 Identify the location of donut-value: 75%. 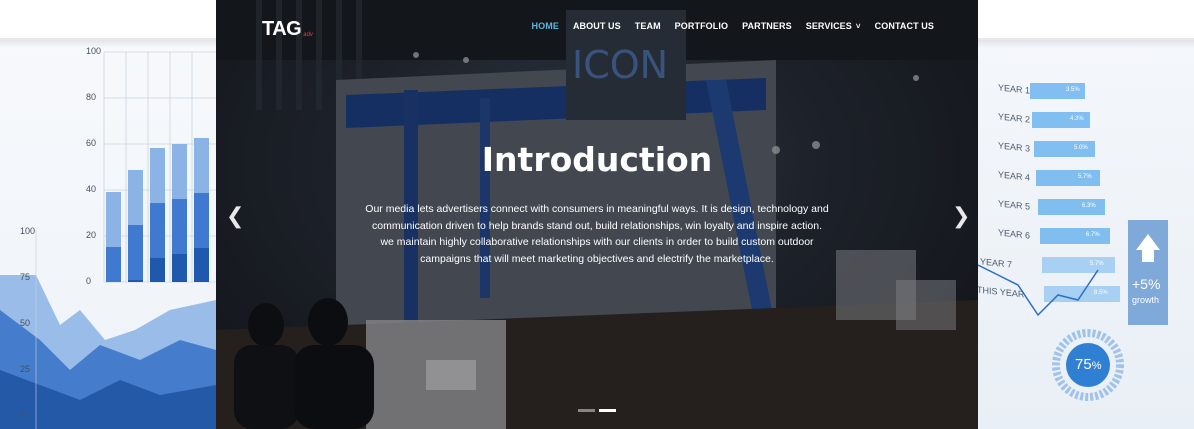
(1088, 364).